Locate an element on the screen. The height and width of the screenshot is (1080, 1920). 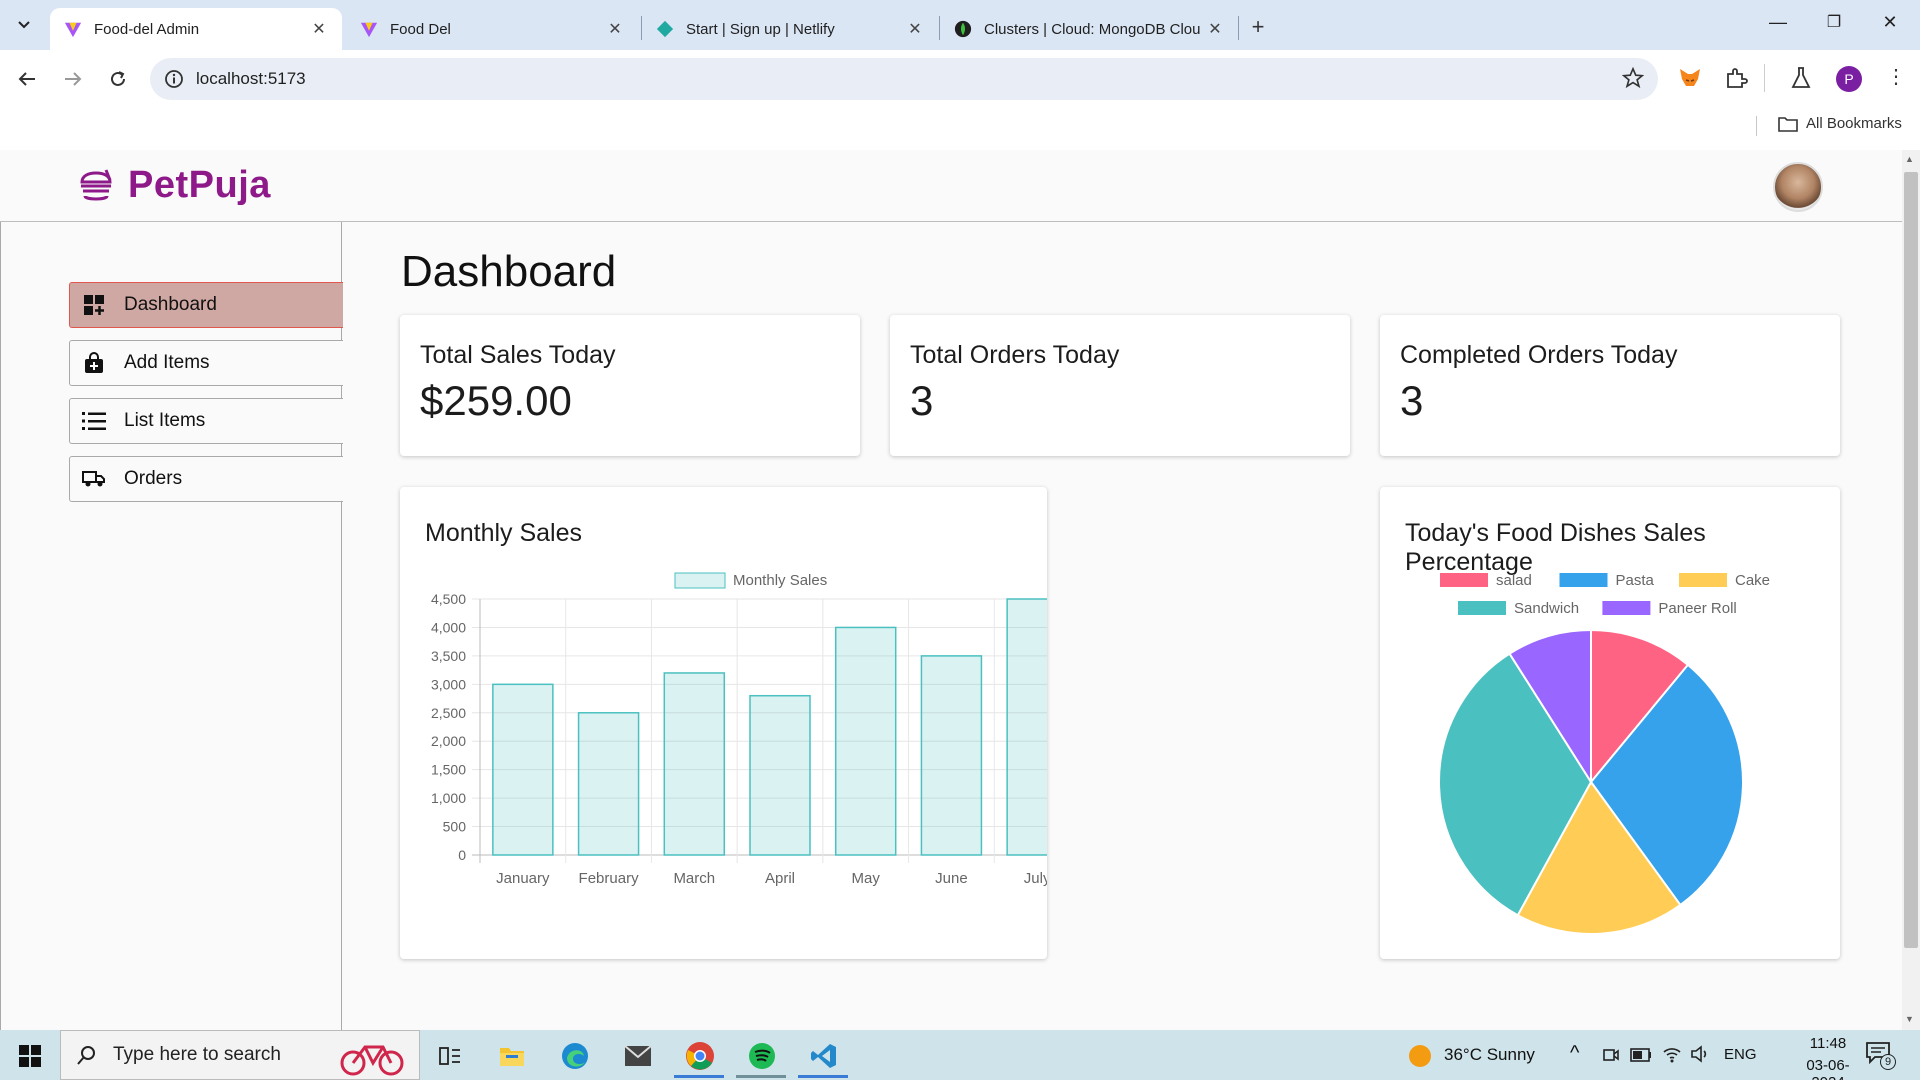
reload-icon is located at coordinates (118, 78).